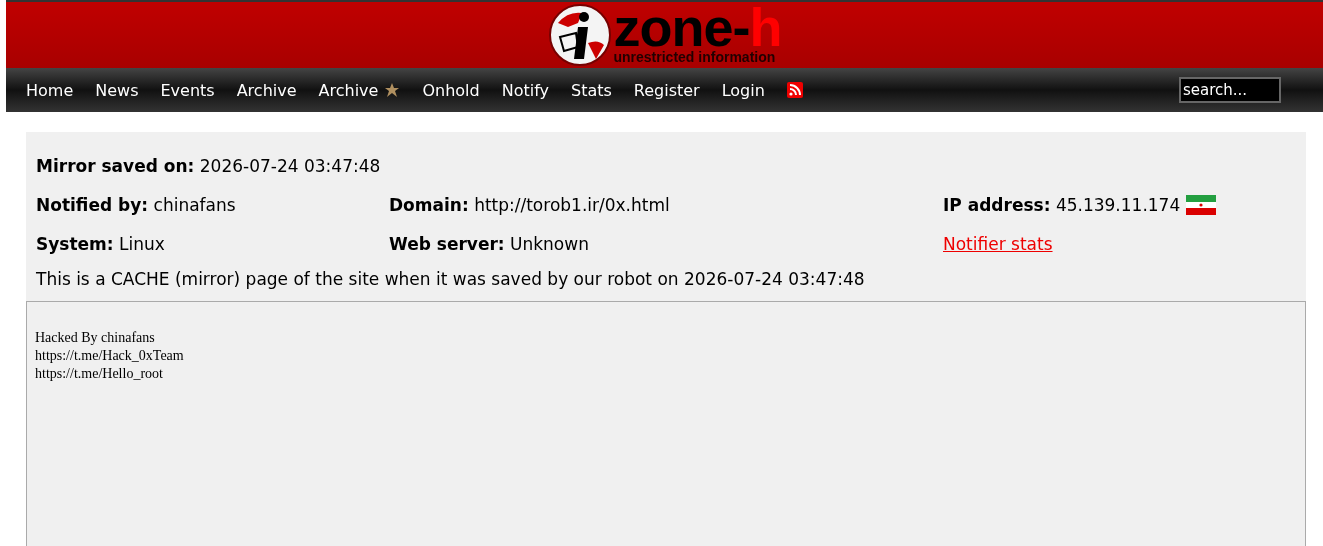 Image resolution: width=1323 pixels, height=546 pixels. What do you see at coordinates (998, 243) in the screenshot?
I see `notifier-stats-link: Notifier stats` at bounding box center [998, 243].